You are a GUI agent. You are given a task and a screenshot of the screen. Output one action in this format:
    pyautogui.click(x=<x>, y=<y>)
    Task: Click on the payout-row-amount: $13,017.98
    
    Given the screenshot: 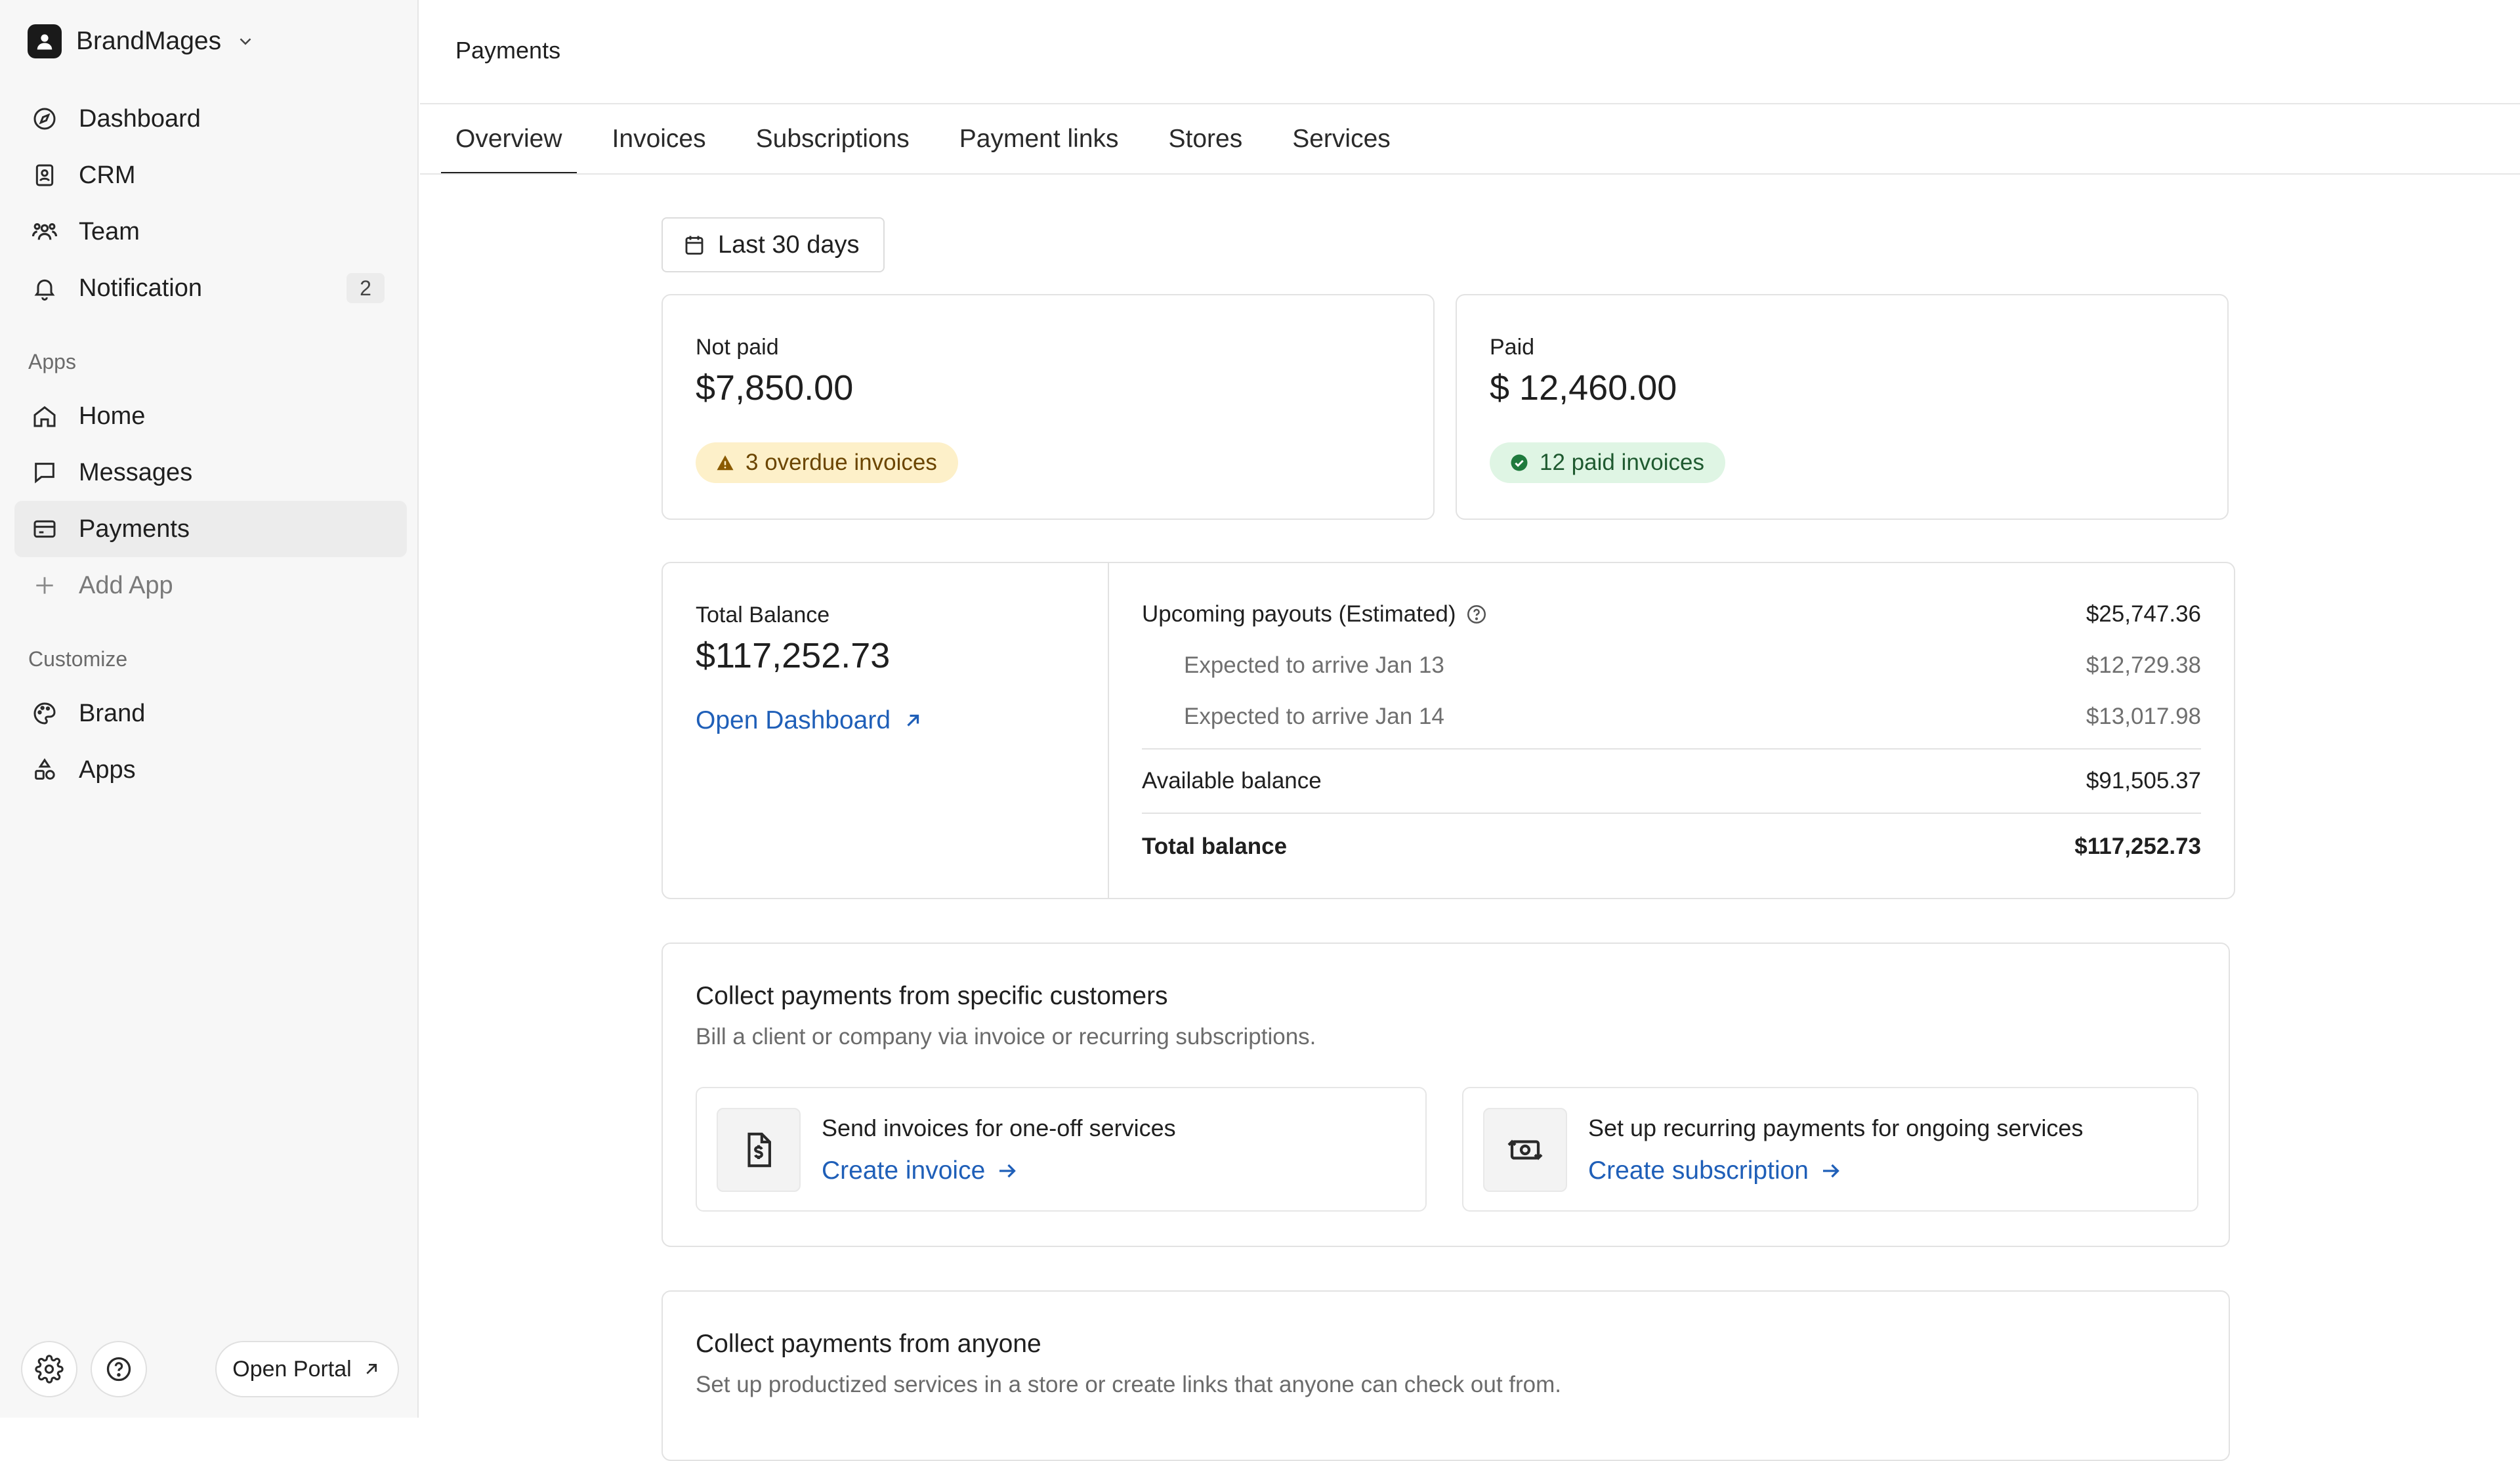 What is the action you would take?
    pyautogui.click(x=2143, y=716)
    